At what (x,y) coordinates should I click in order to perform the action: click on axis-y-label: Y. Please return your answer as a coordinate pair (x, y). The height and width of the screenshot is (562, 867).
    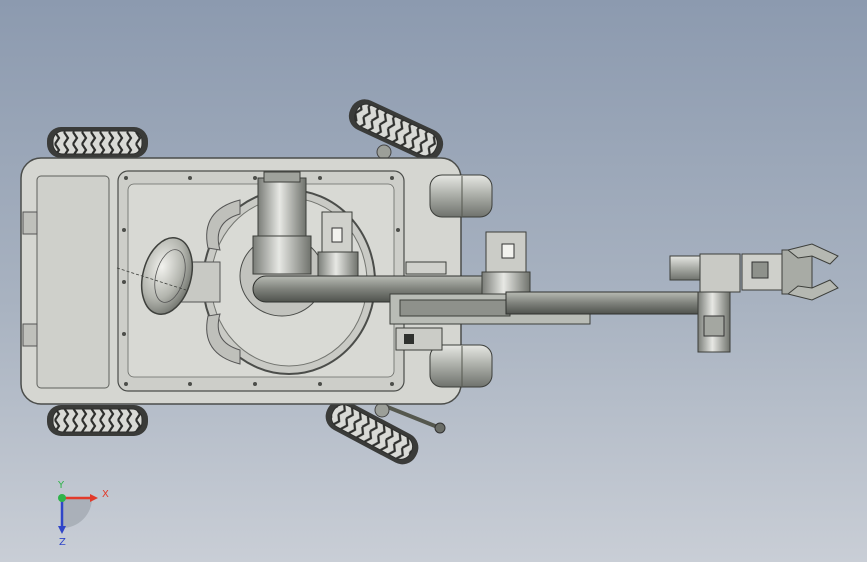
    Looking at the image, I should click on (61, 485).